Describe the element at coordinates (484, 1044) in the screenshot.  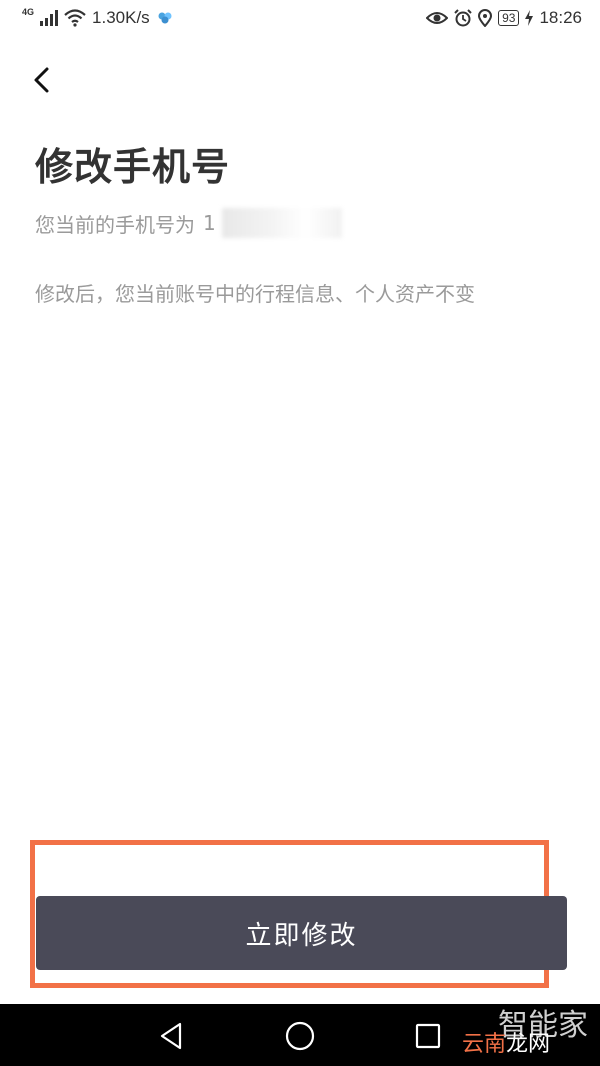
I see `watermark-part-a: 云南` at that location.